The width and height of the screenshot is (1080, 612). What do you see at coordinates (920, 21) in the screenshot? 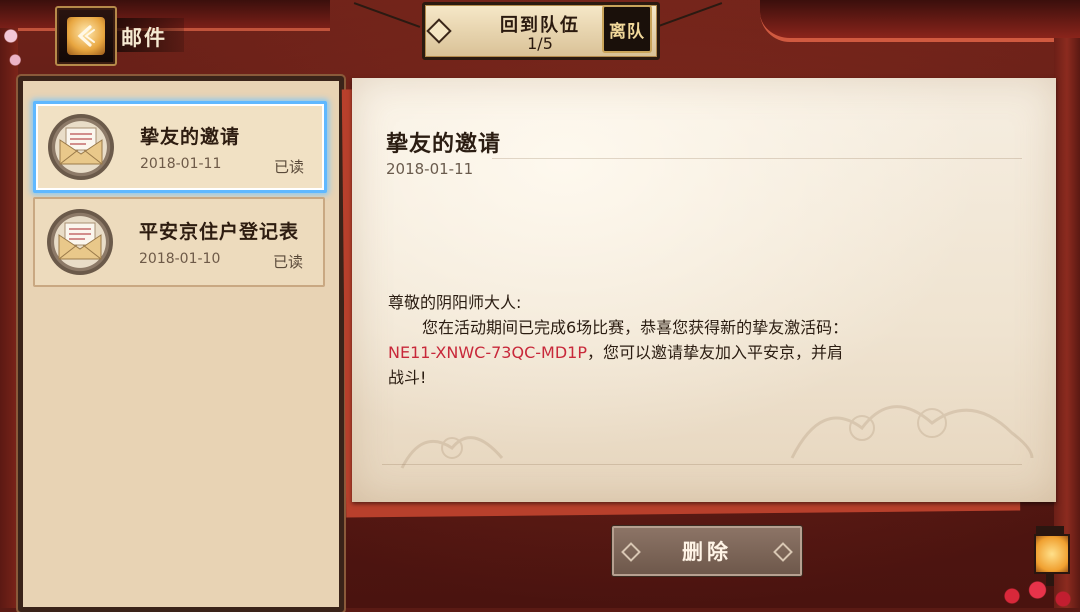
I see `roof-right-decoration` at bounding box center [920, 21].